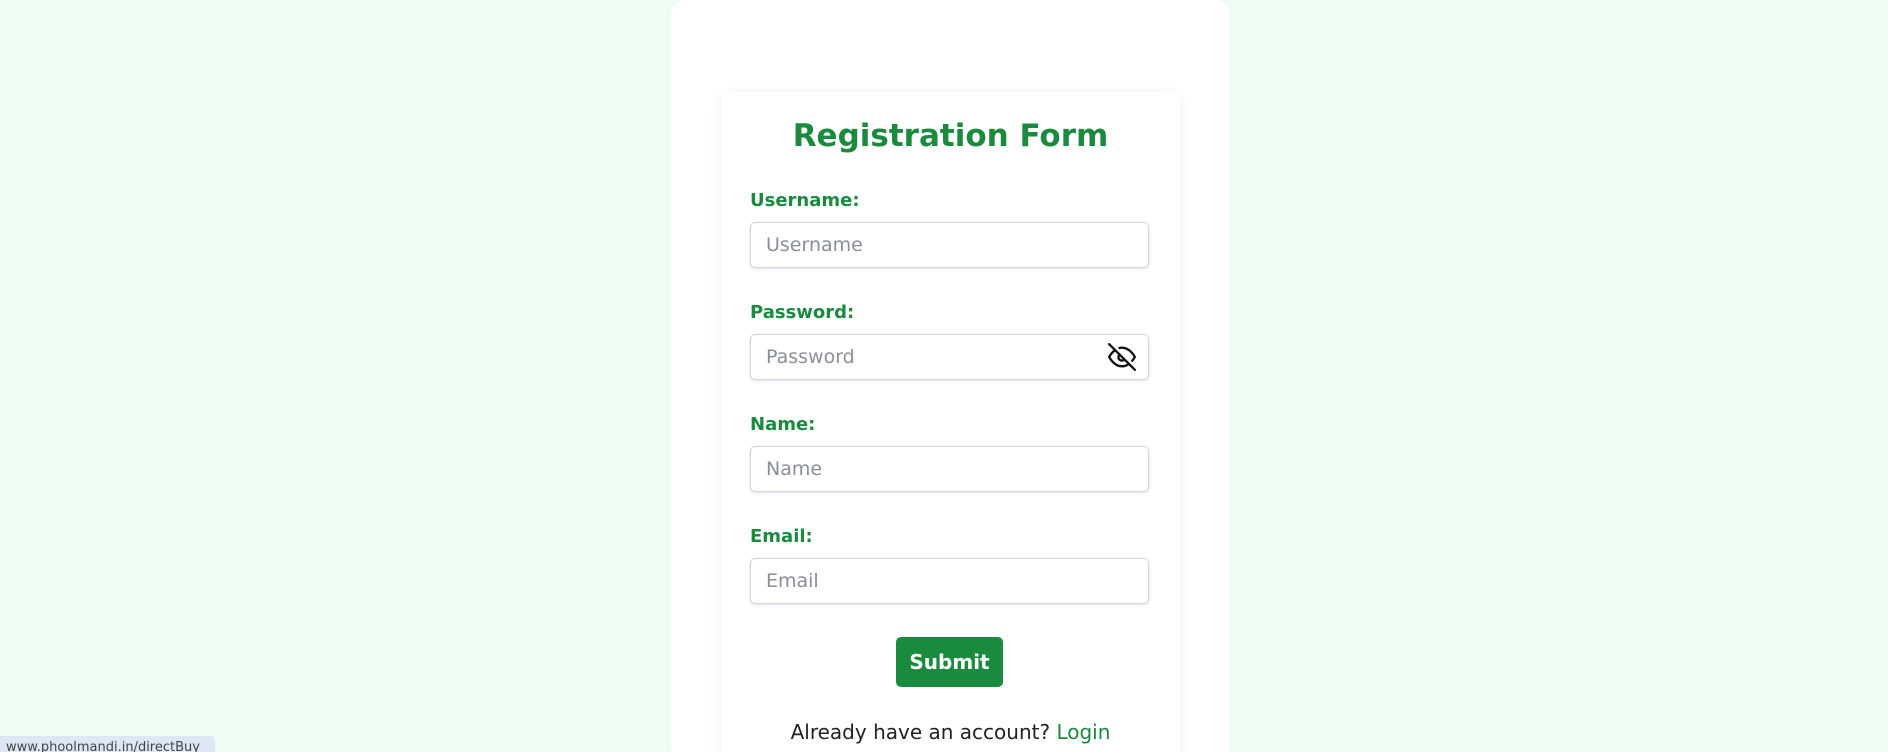  Describe the element at coordinates (802, 312) in the screenshot. I see `password-label: Password:` at that location.